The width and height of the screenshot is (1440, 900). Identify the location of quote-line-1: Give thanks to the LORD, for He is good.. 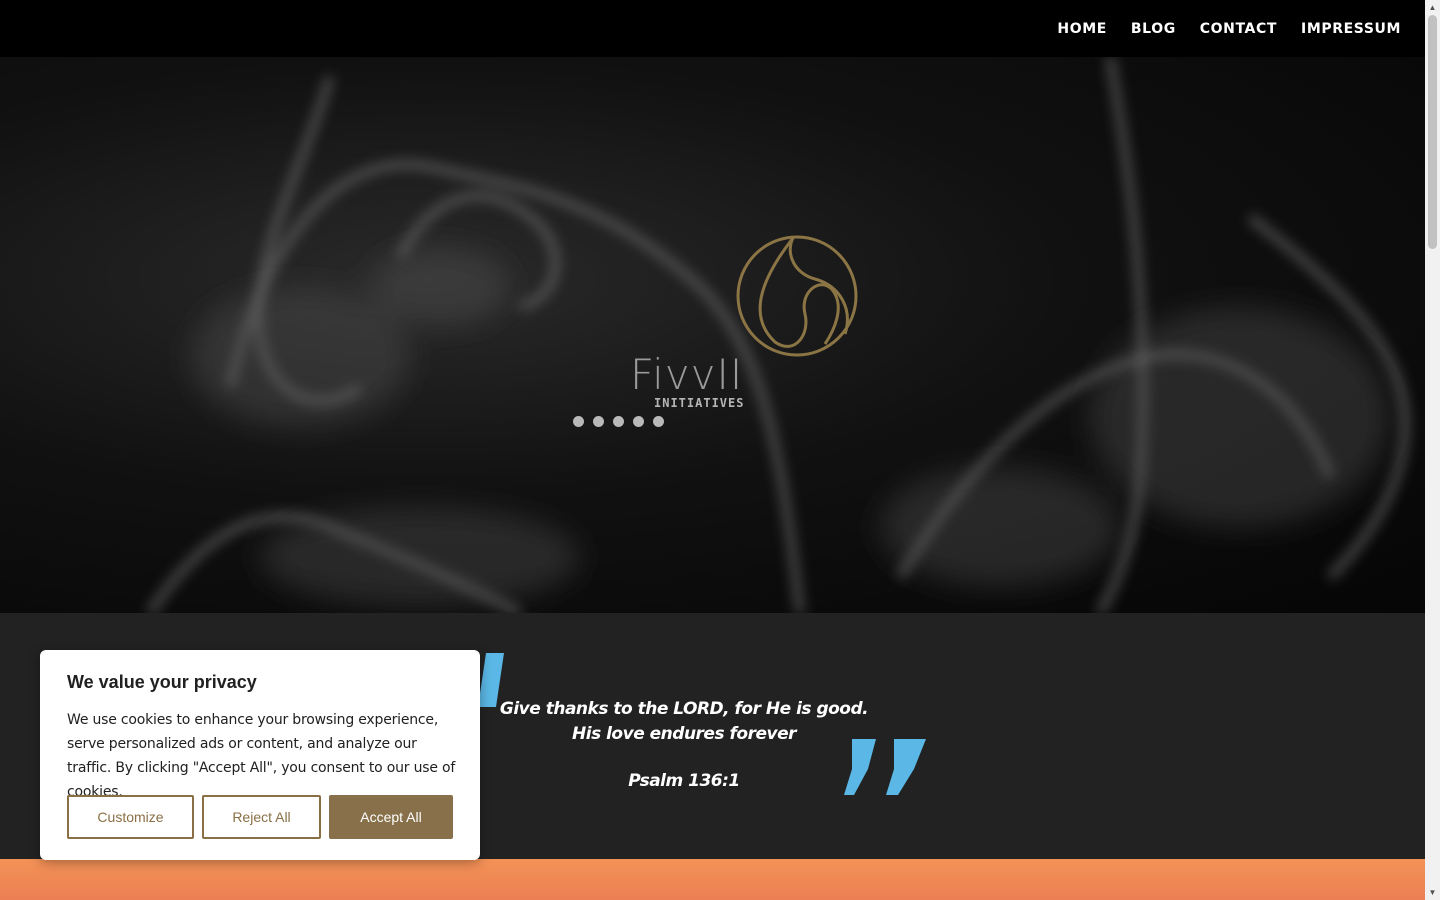
(684, 709).